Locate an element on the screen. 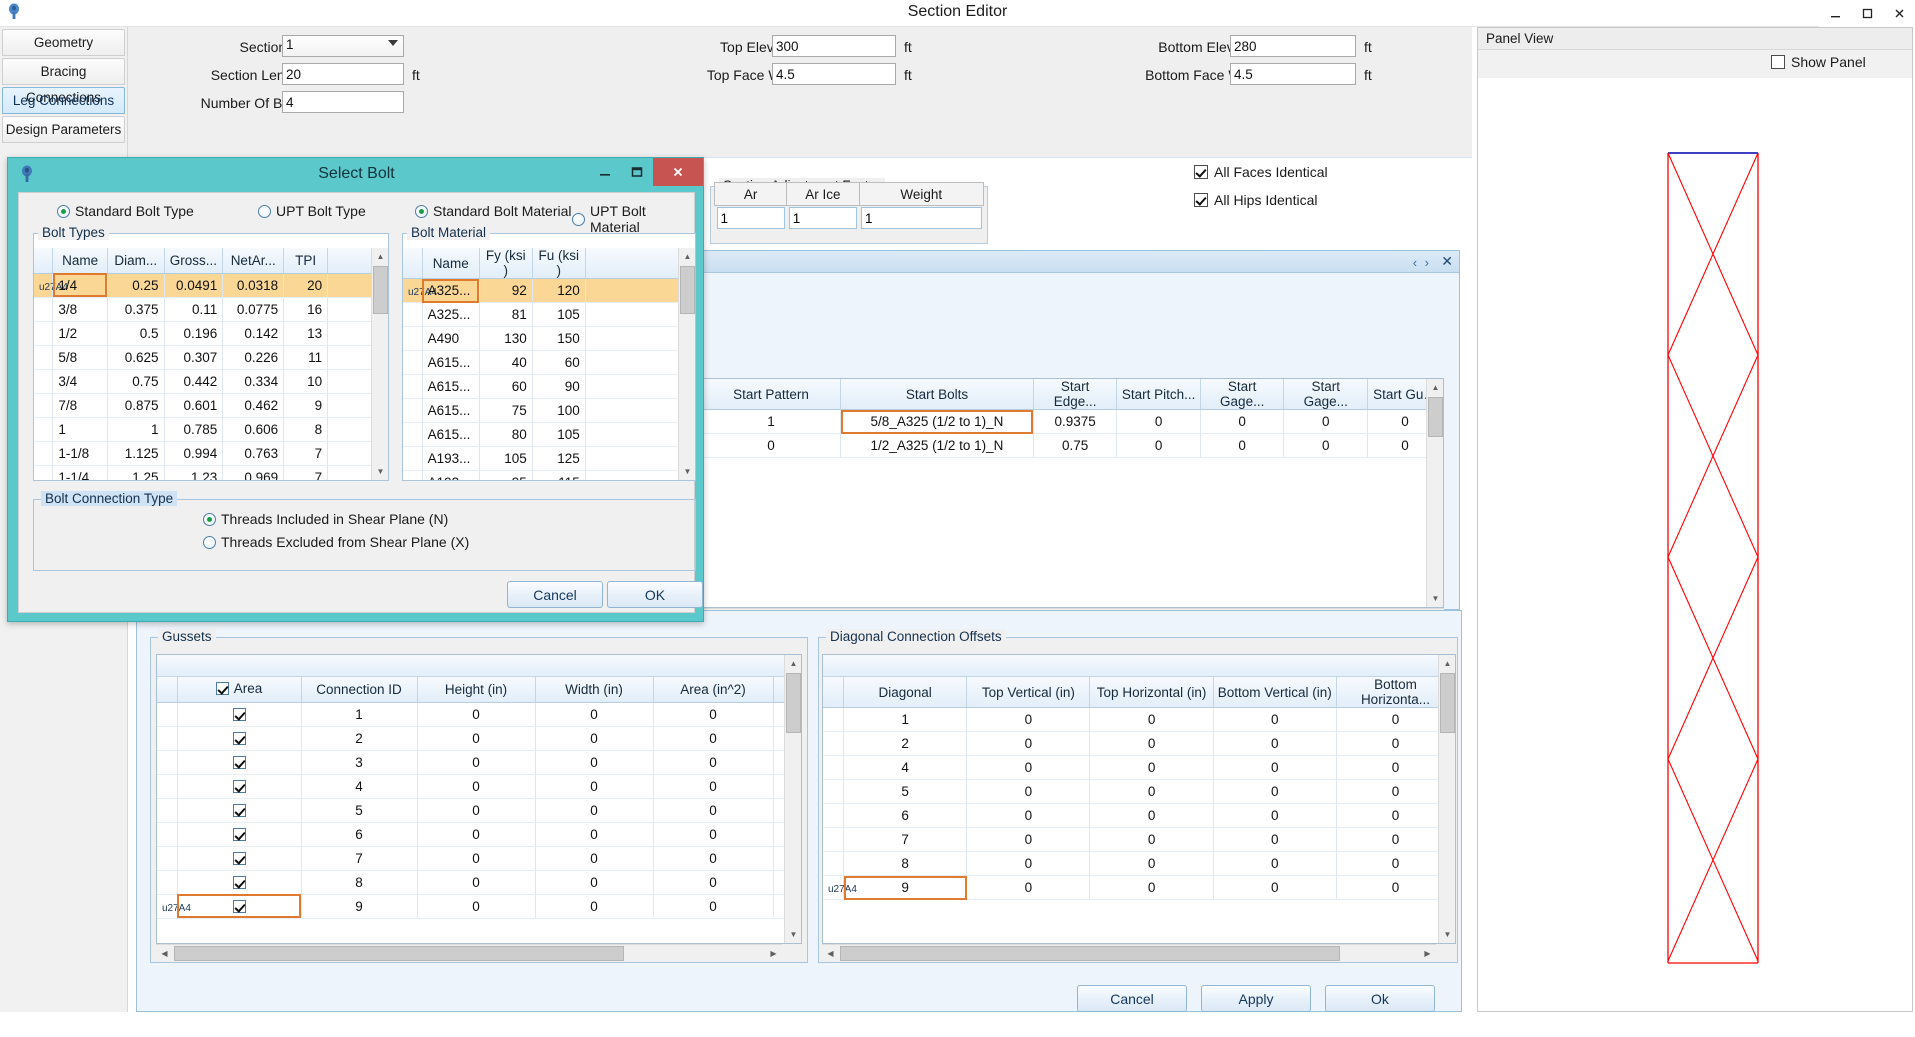  cell-start-pitch-2: 0 is located at coordinates (1158, 445).